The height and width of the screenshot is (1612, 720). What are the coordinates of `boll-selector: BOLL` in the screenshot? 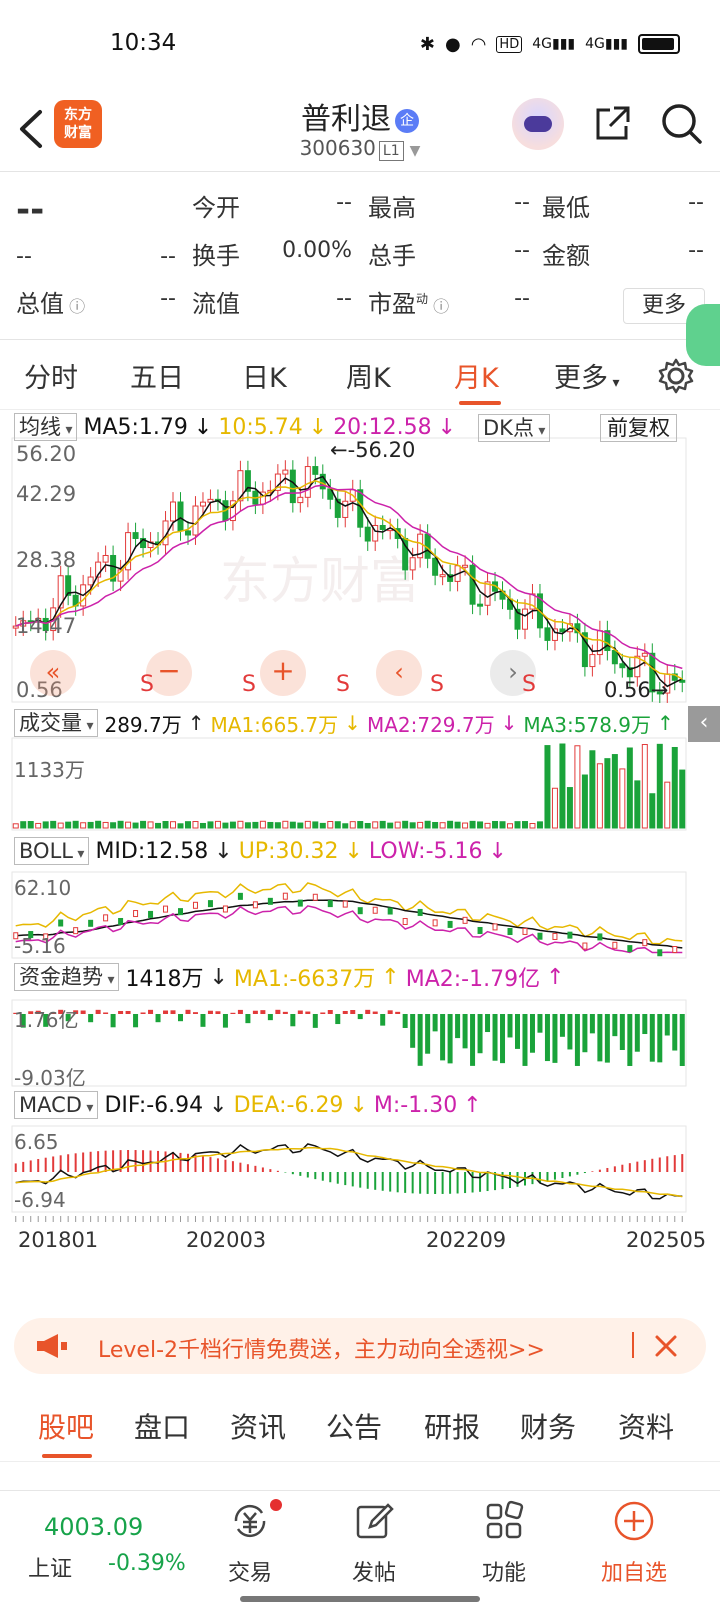 It's located at (52, 851).